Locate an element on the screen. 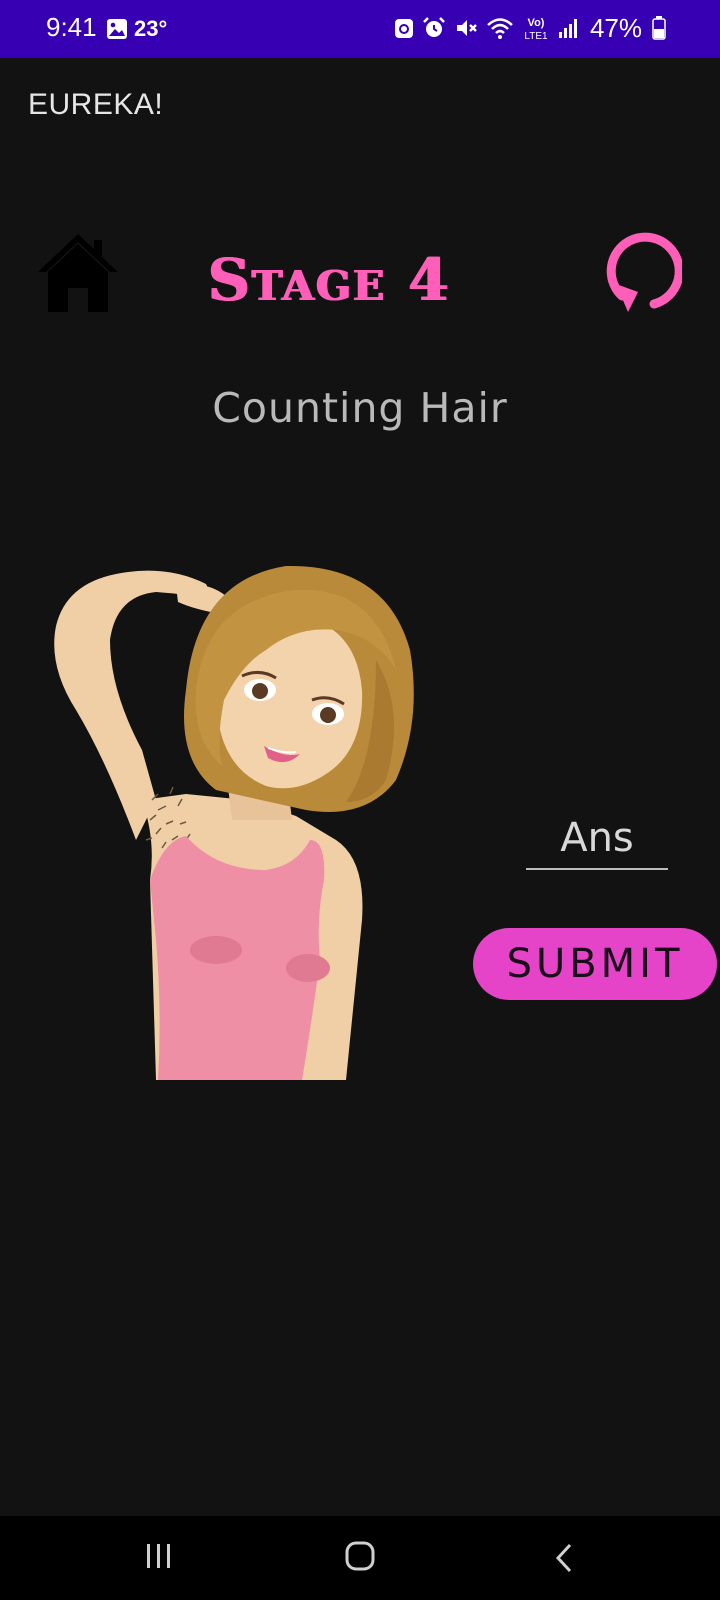 The height and width of the screenshot is (1600, 720). status-temperature: 23° is located at coordinates (151, 28).